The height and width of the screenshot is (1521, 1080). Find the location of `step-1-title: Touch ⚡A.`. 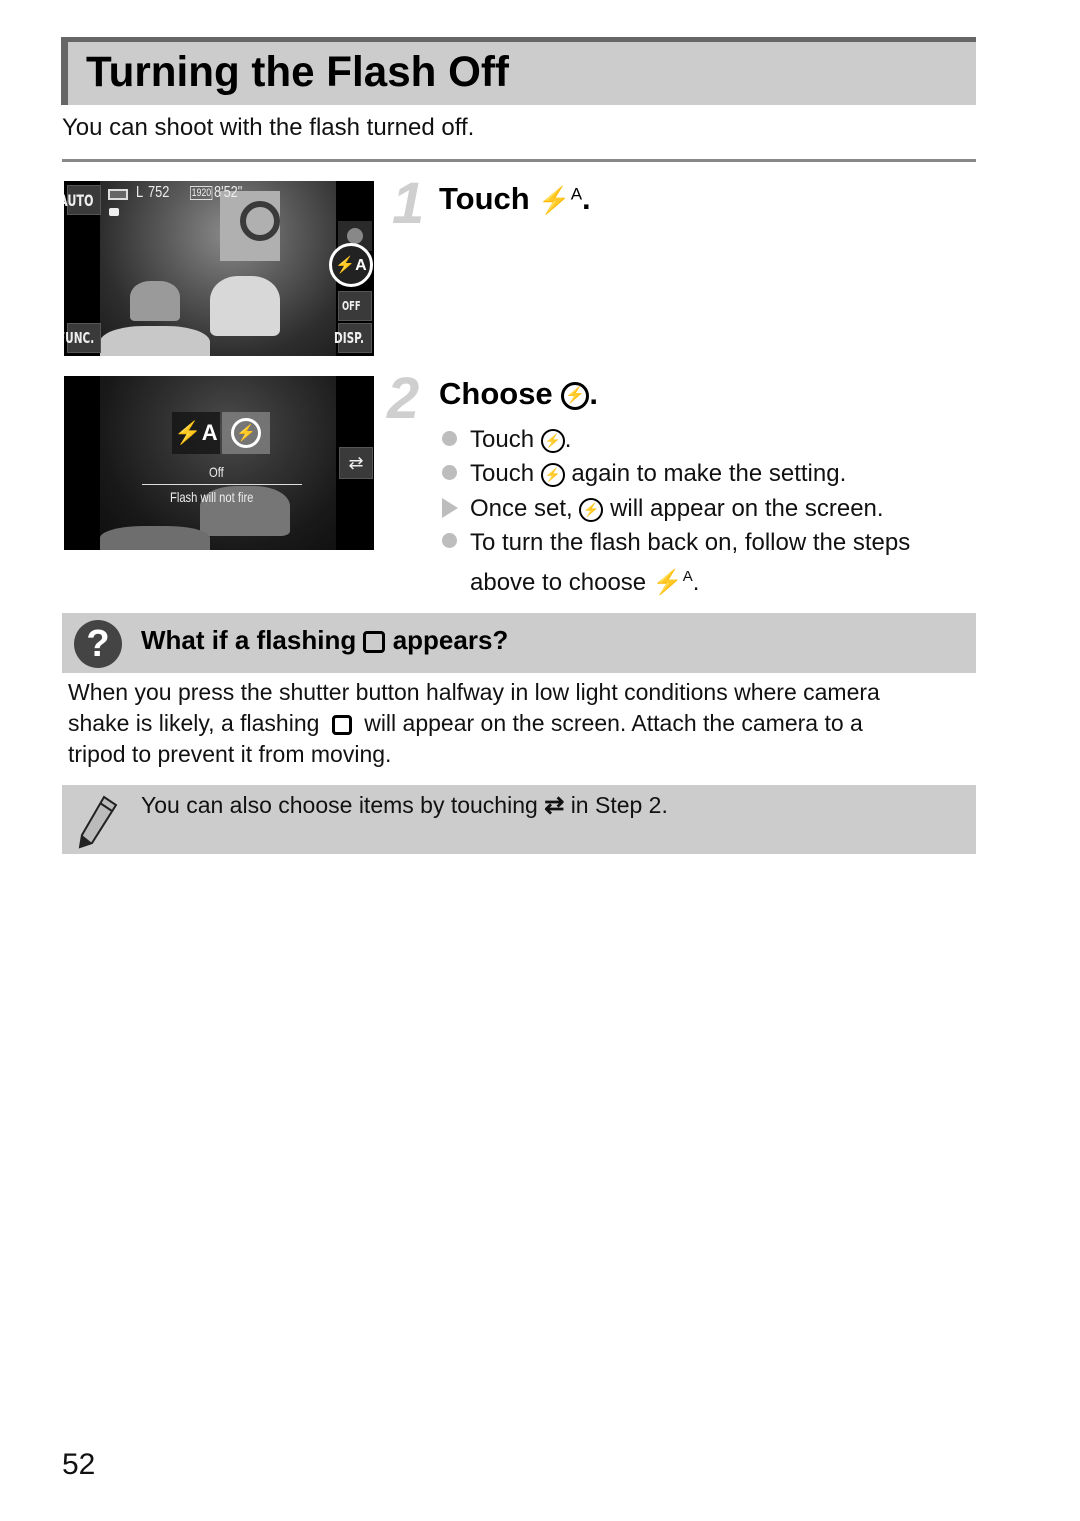

step-1-title: Touch ⚡A. is located at coordinates (515, 198).